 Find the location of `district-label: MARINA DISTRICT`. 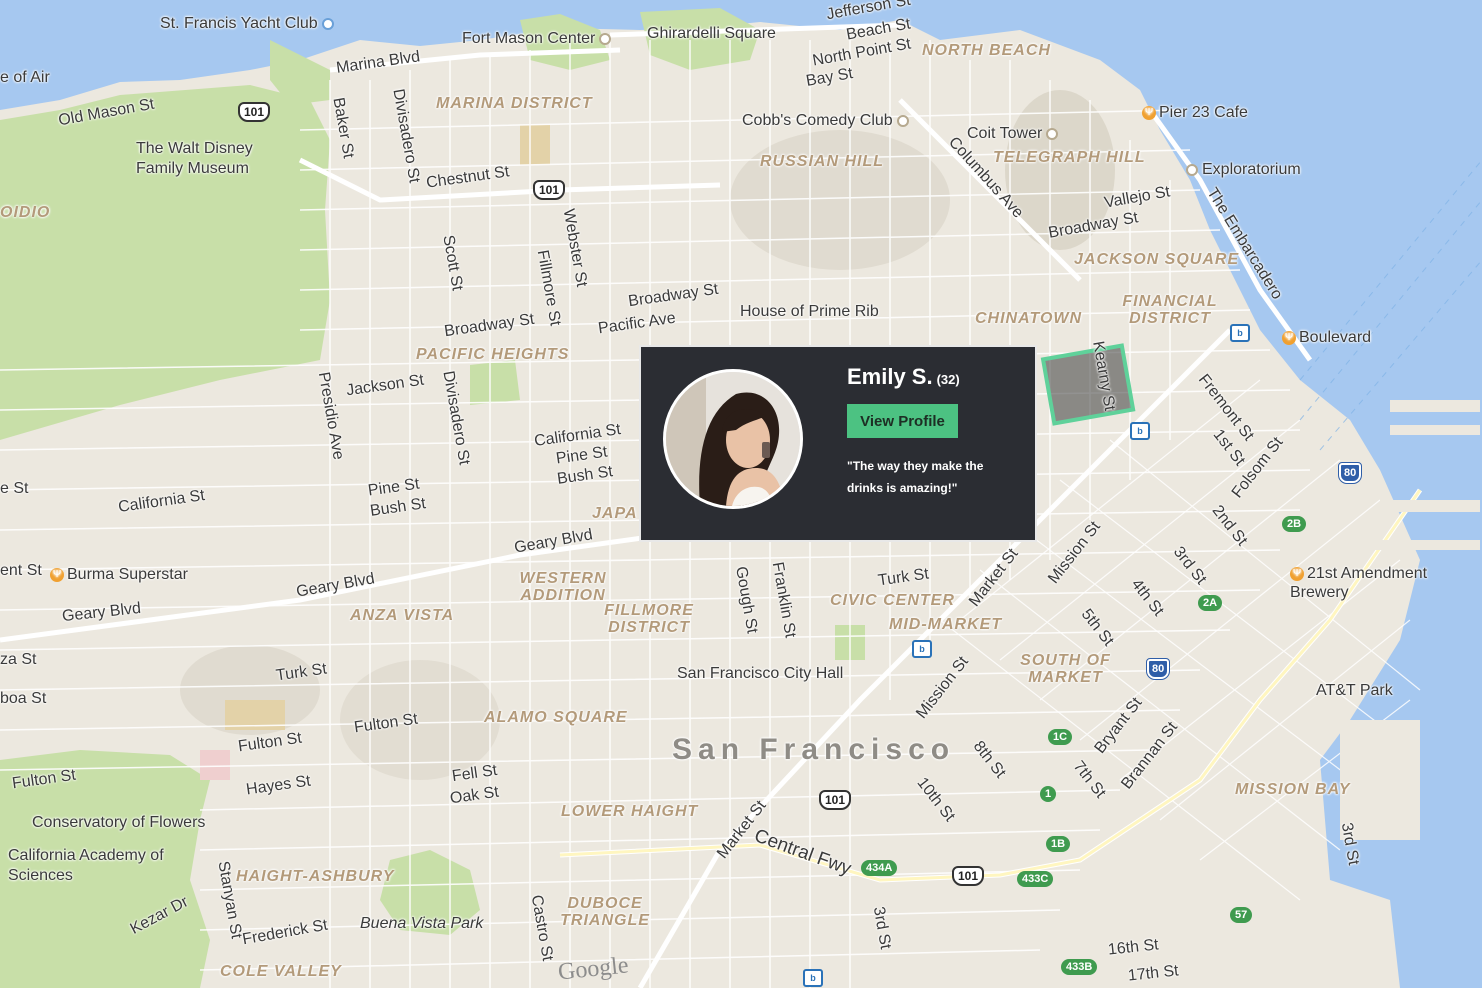

district-label: MARINA DISTRICT is located at coordinates (514, 103).